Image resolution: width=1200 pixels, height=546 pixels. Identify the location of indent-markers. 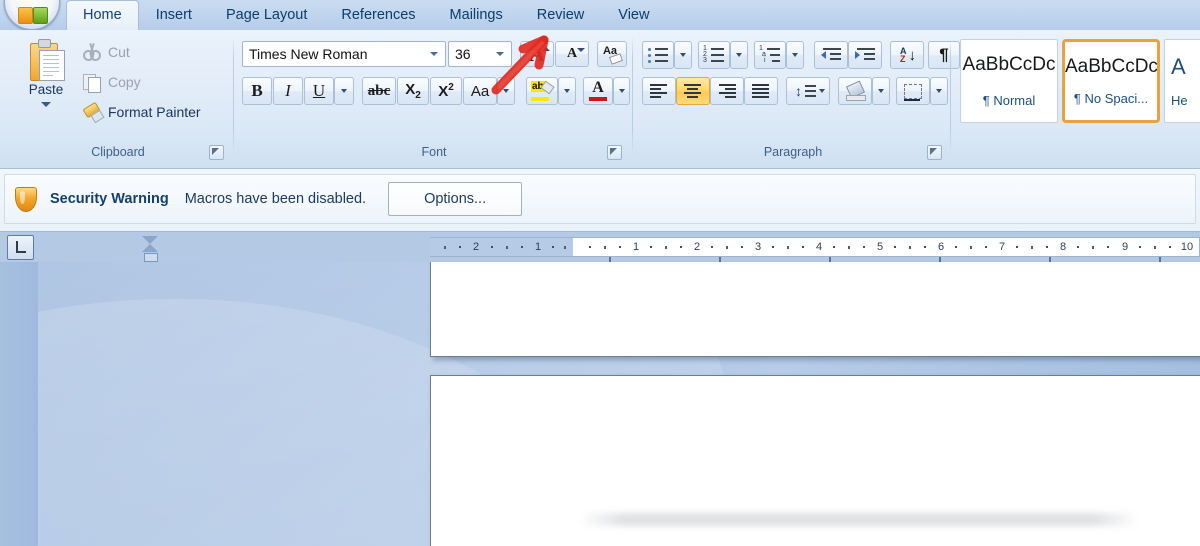
(150, 248).